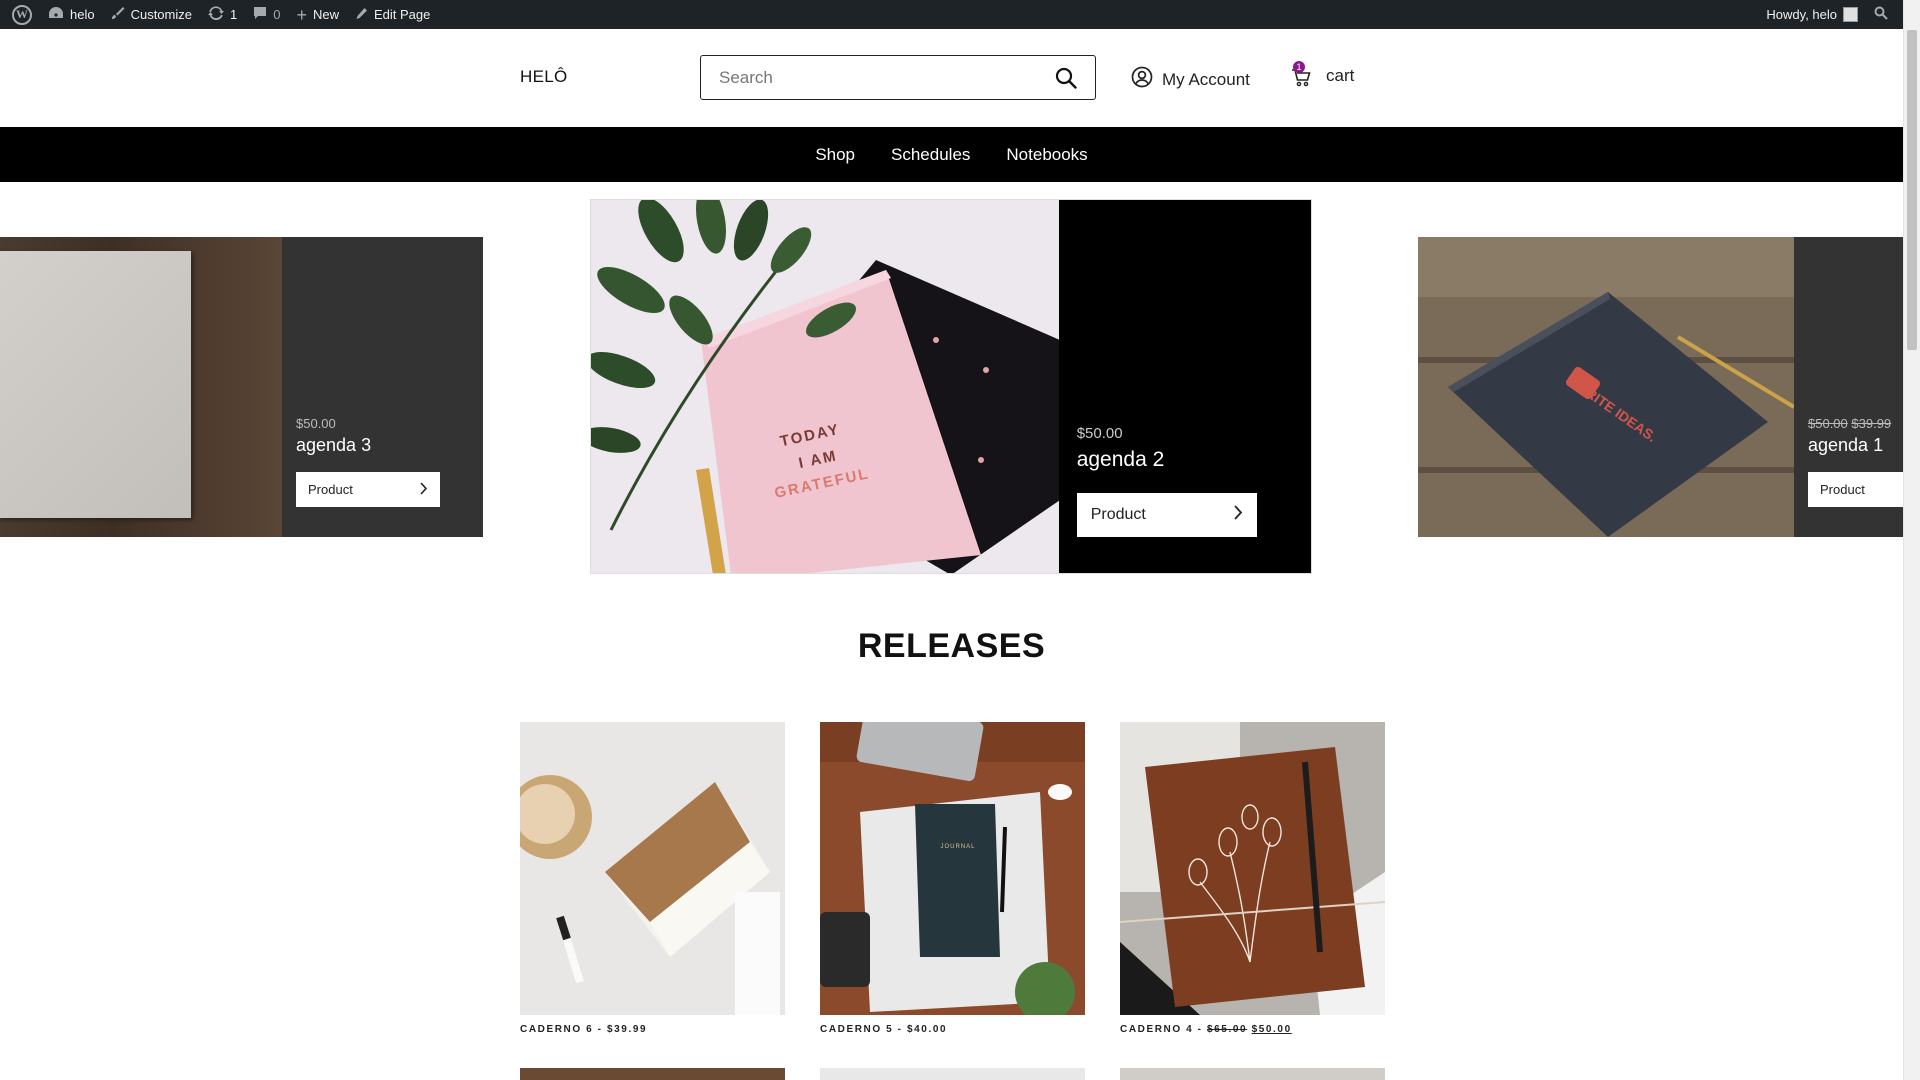 The height and width of the screenshot is (1080, 1920). I want to click on brush-icon, so click(118, 14).